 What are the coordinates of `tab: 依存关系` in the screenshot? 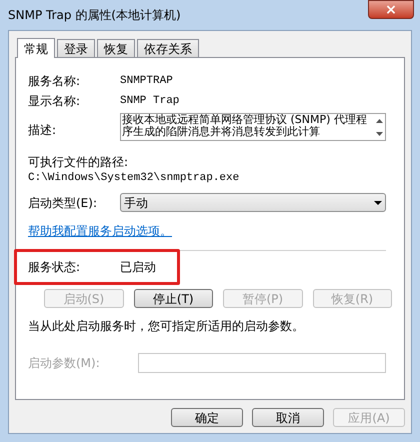 It's located at (168, 48).